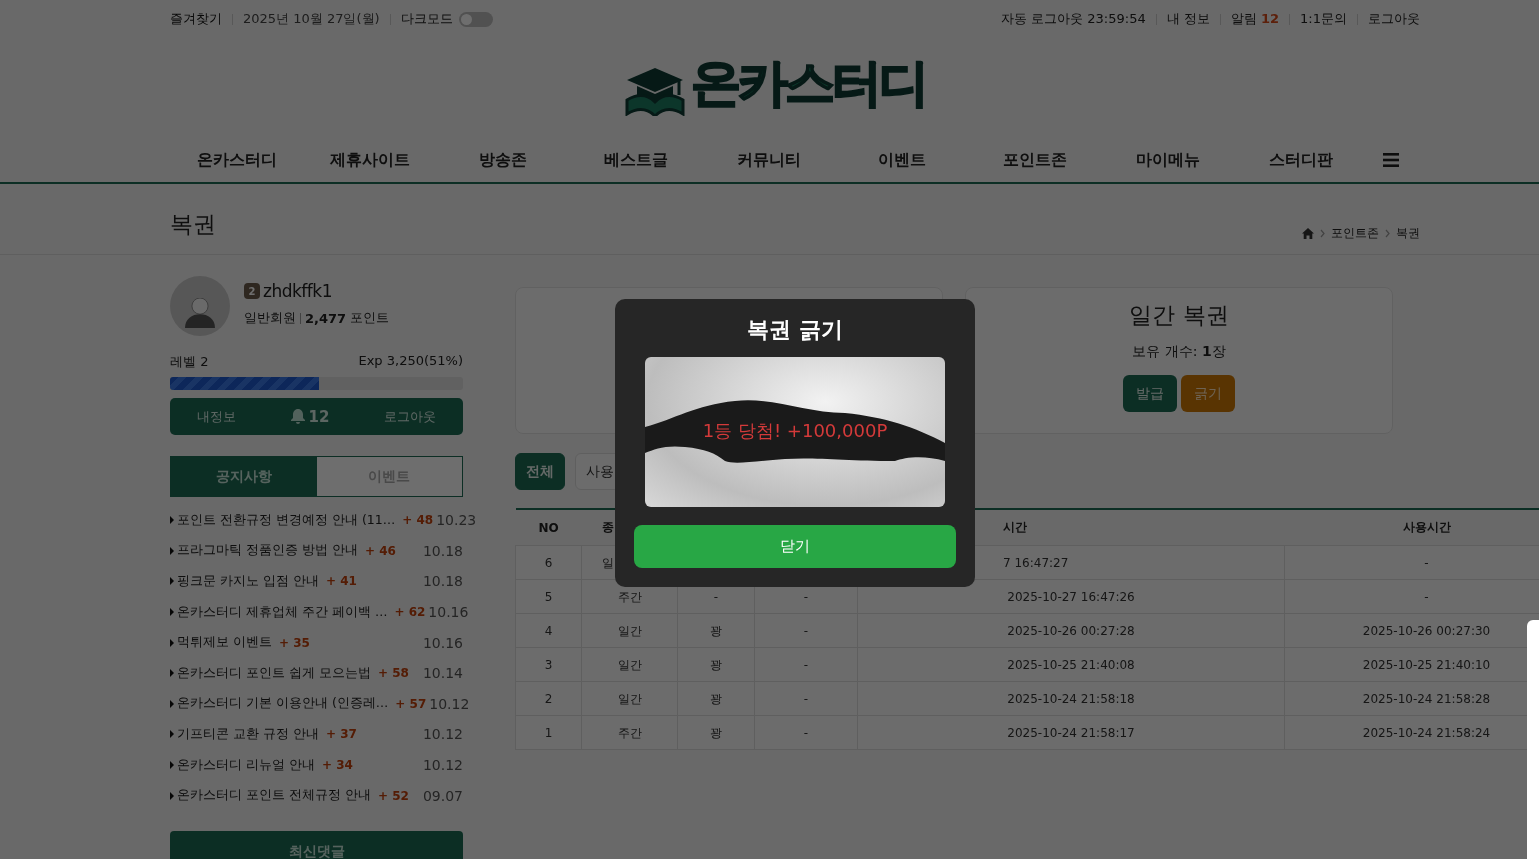  Describe the element at coordinates (270, 318) in the screenshot. I see `member-grade: 일반회원` at that location.